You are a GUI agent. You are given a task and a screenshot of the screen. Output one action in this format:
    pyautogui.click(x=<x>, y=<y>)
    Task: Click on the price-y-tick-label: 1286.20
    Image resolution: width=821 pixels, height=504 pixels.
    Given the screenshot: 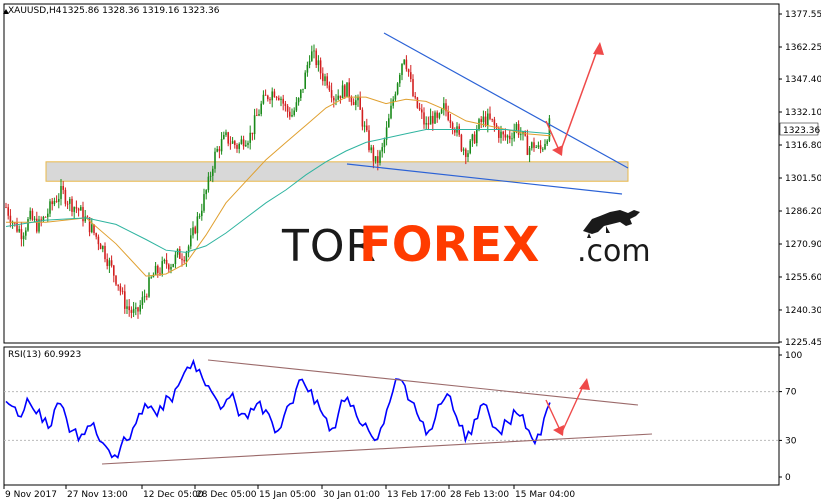 What is the action you would take?
    pyautogui.click(x=803, y=212)
    